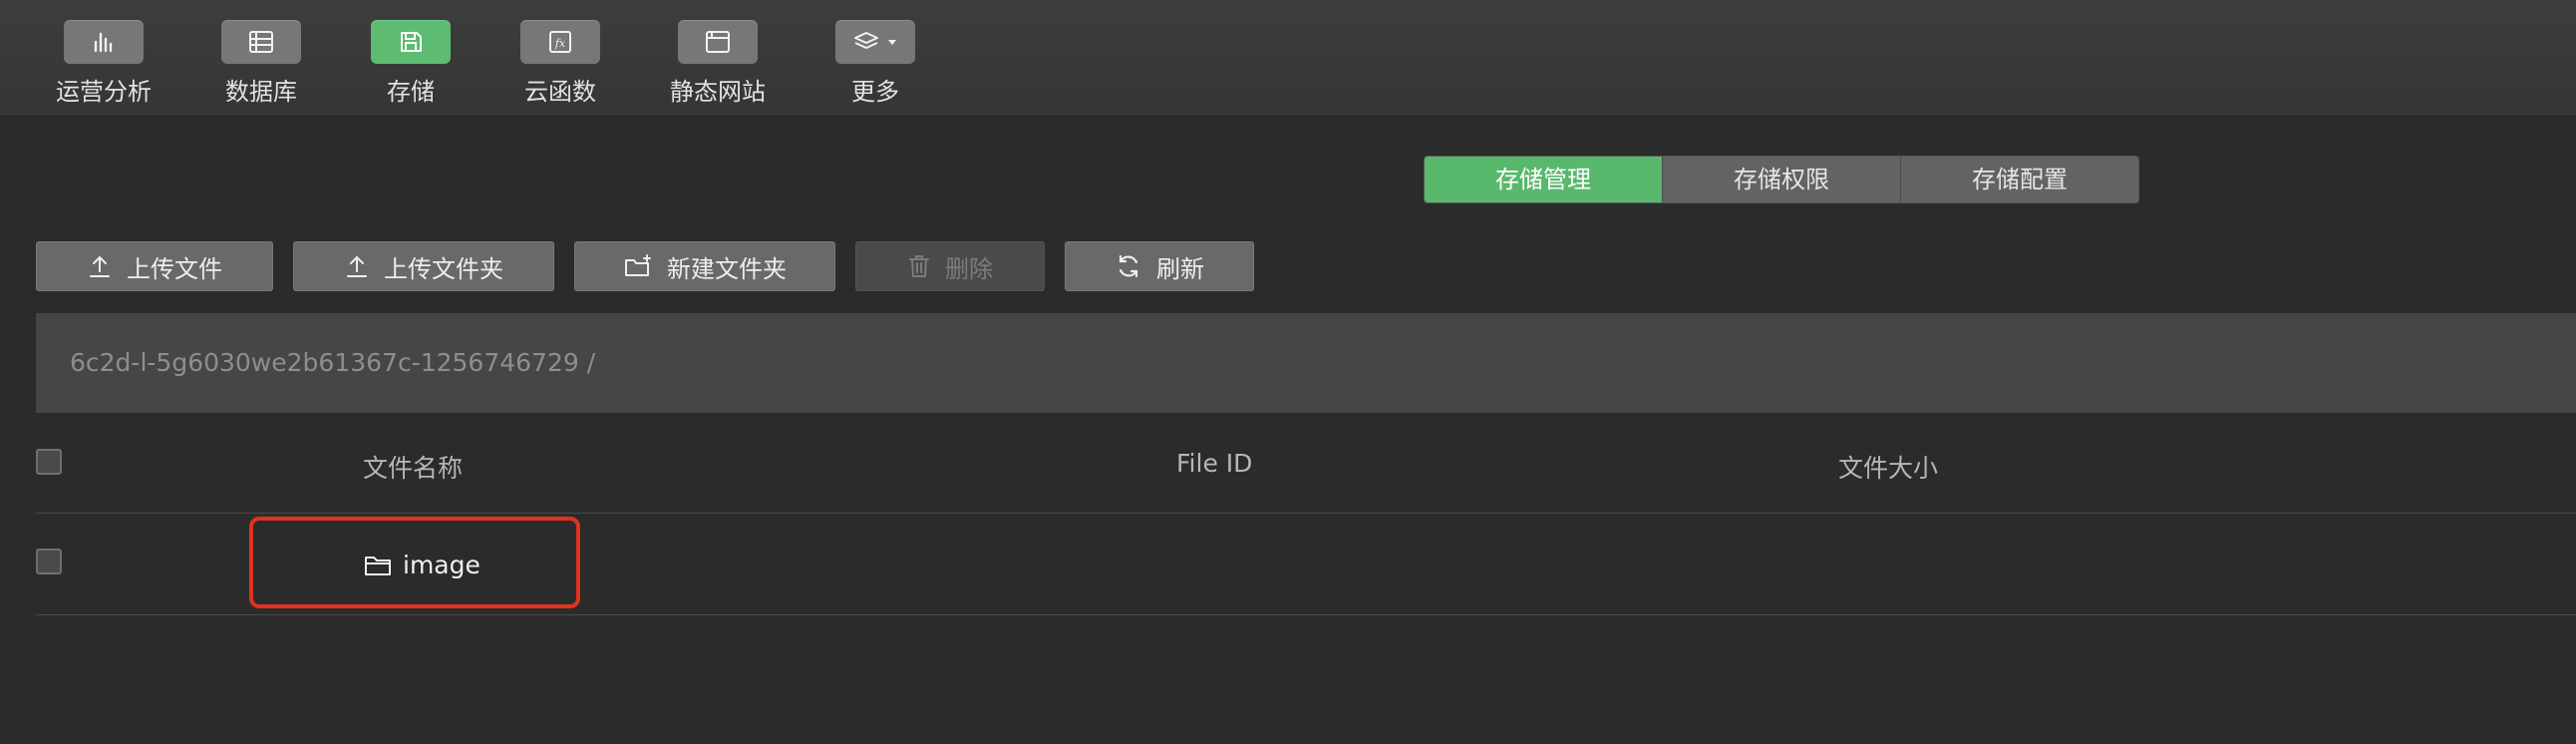 This screenshot has width=2576, height=744. Describe the element at coordinates (866, 40) in the screenshot. I see `layers-icon` at that location.